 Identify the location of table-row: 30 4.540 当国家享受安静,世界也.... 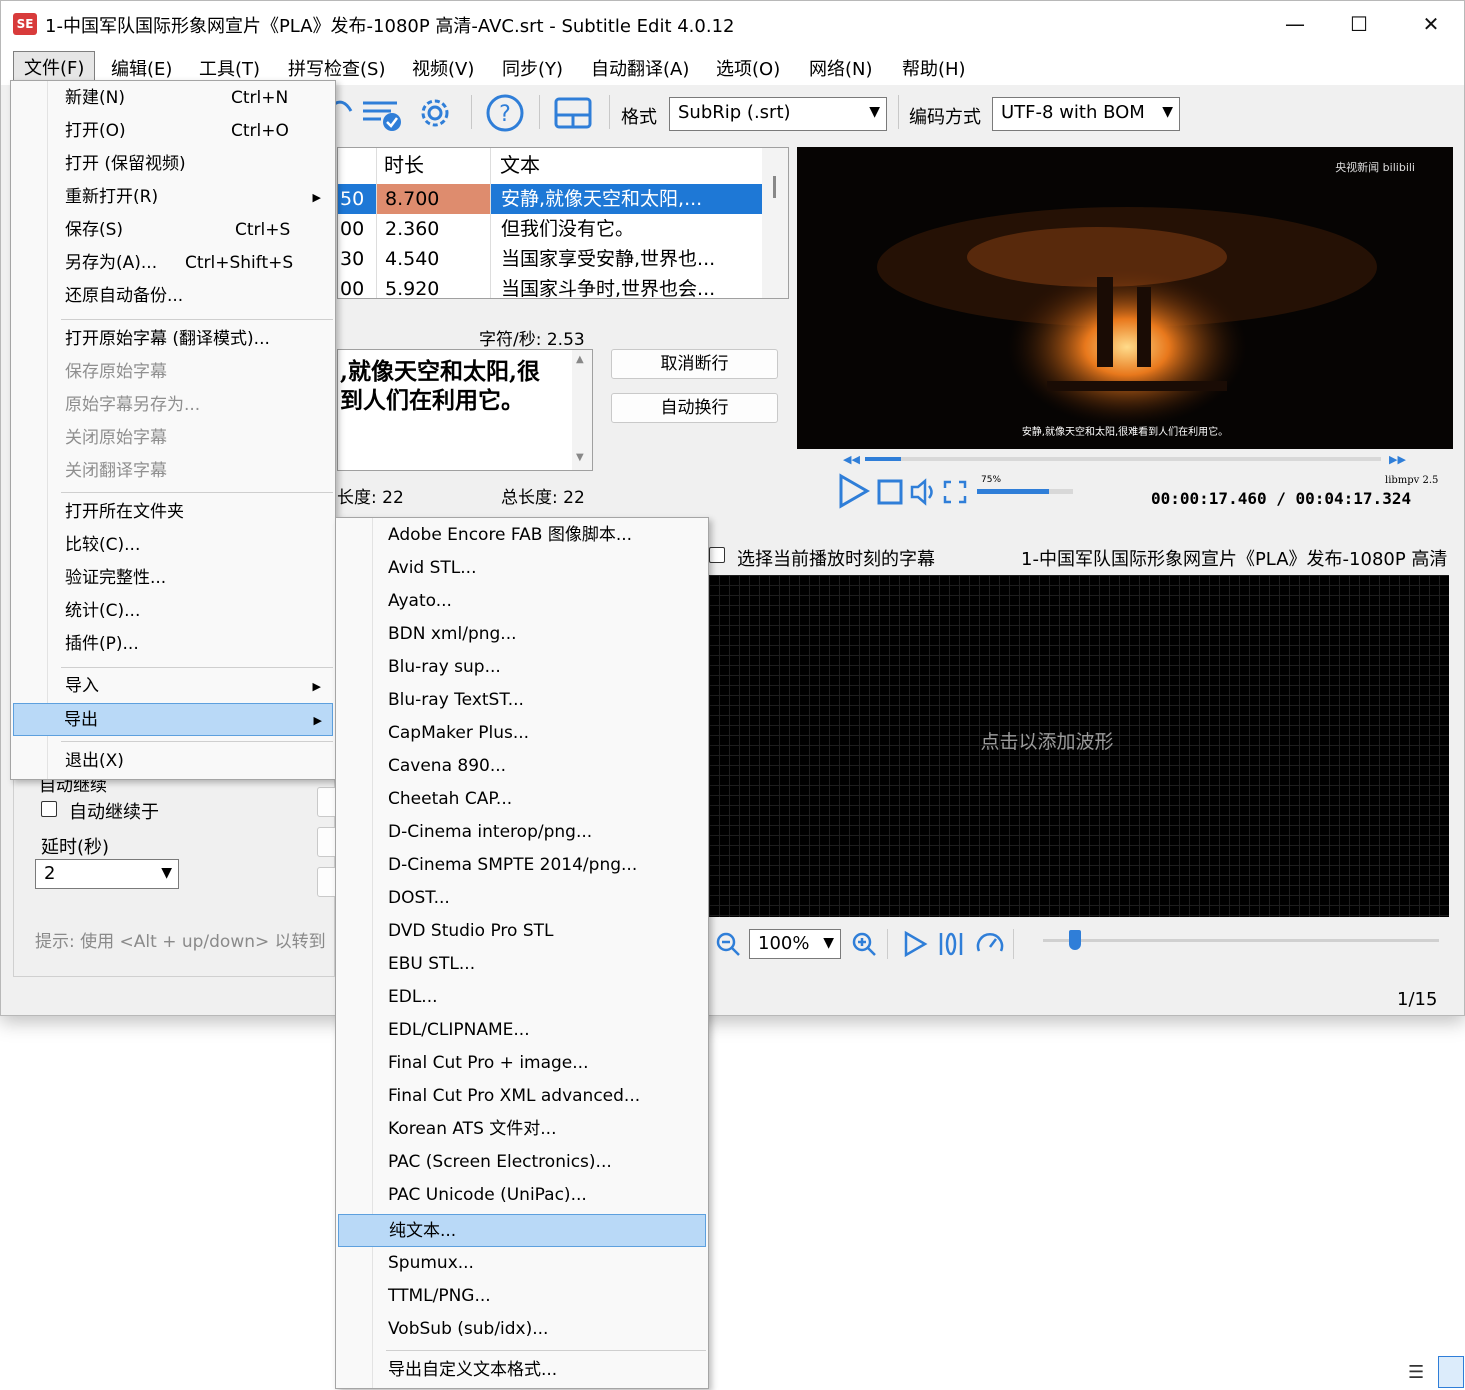
(550, 259).